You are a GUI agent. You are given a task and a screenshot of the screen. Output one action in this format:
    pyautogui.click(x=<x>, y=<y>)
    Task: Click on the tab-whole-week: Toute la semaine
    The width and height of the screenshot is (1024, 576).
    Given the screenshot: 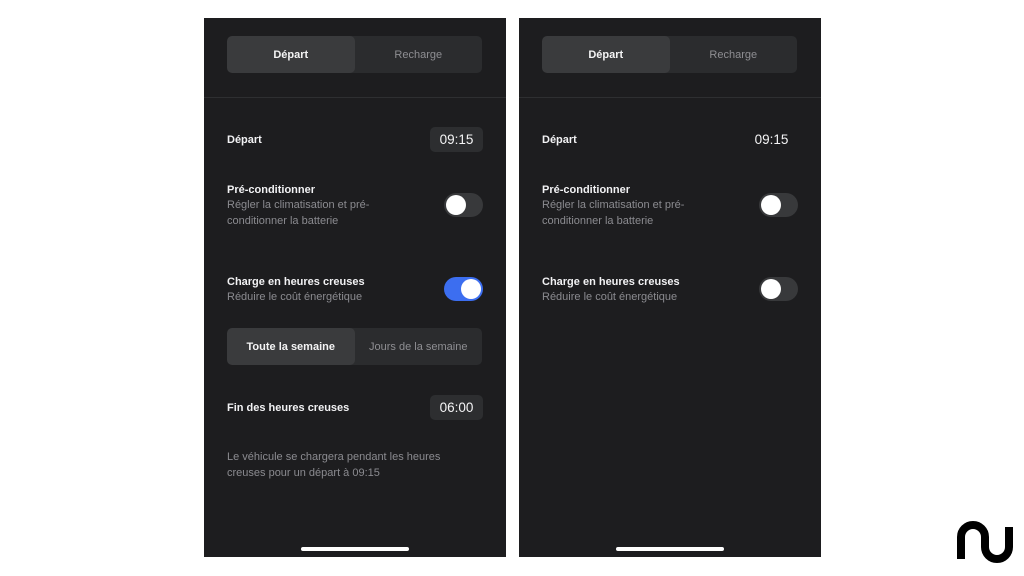 What is the action you would take?
    pyautogui.click(x=291, y=346)
    